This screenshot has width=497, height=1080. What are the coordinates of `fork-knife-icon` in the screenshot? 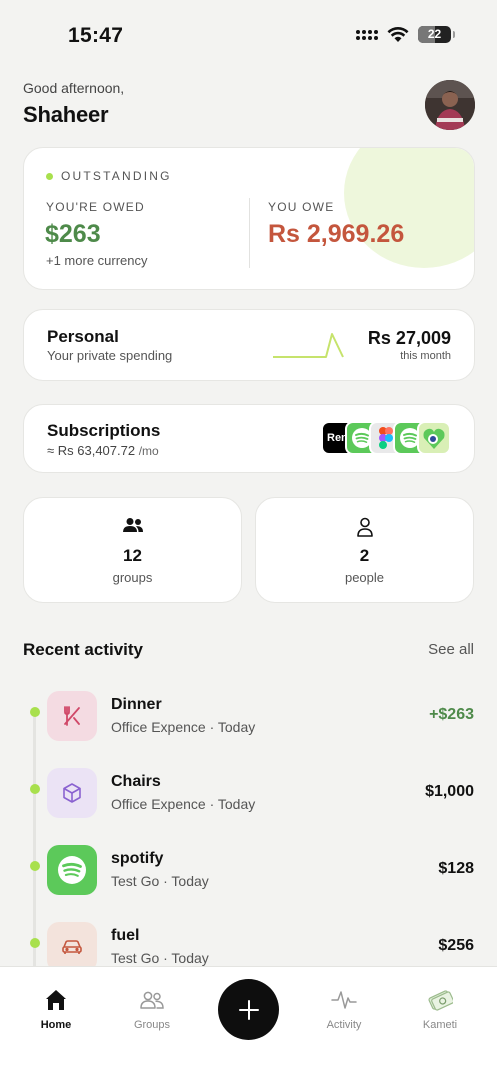 It's located at (72, 716).